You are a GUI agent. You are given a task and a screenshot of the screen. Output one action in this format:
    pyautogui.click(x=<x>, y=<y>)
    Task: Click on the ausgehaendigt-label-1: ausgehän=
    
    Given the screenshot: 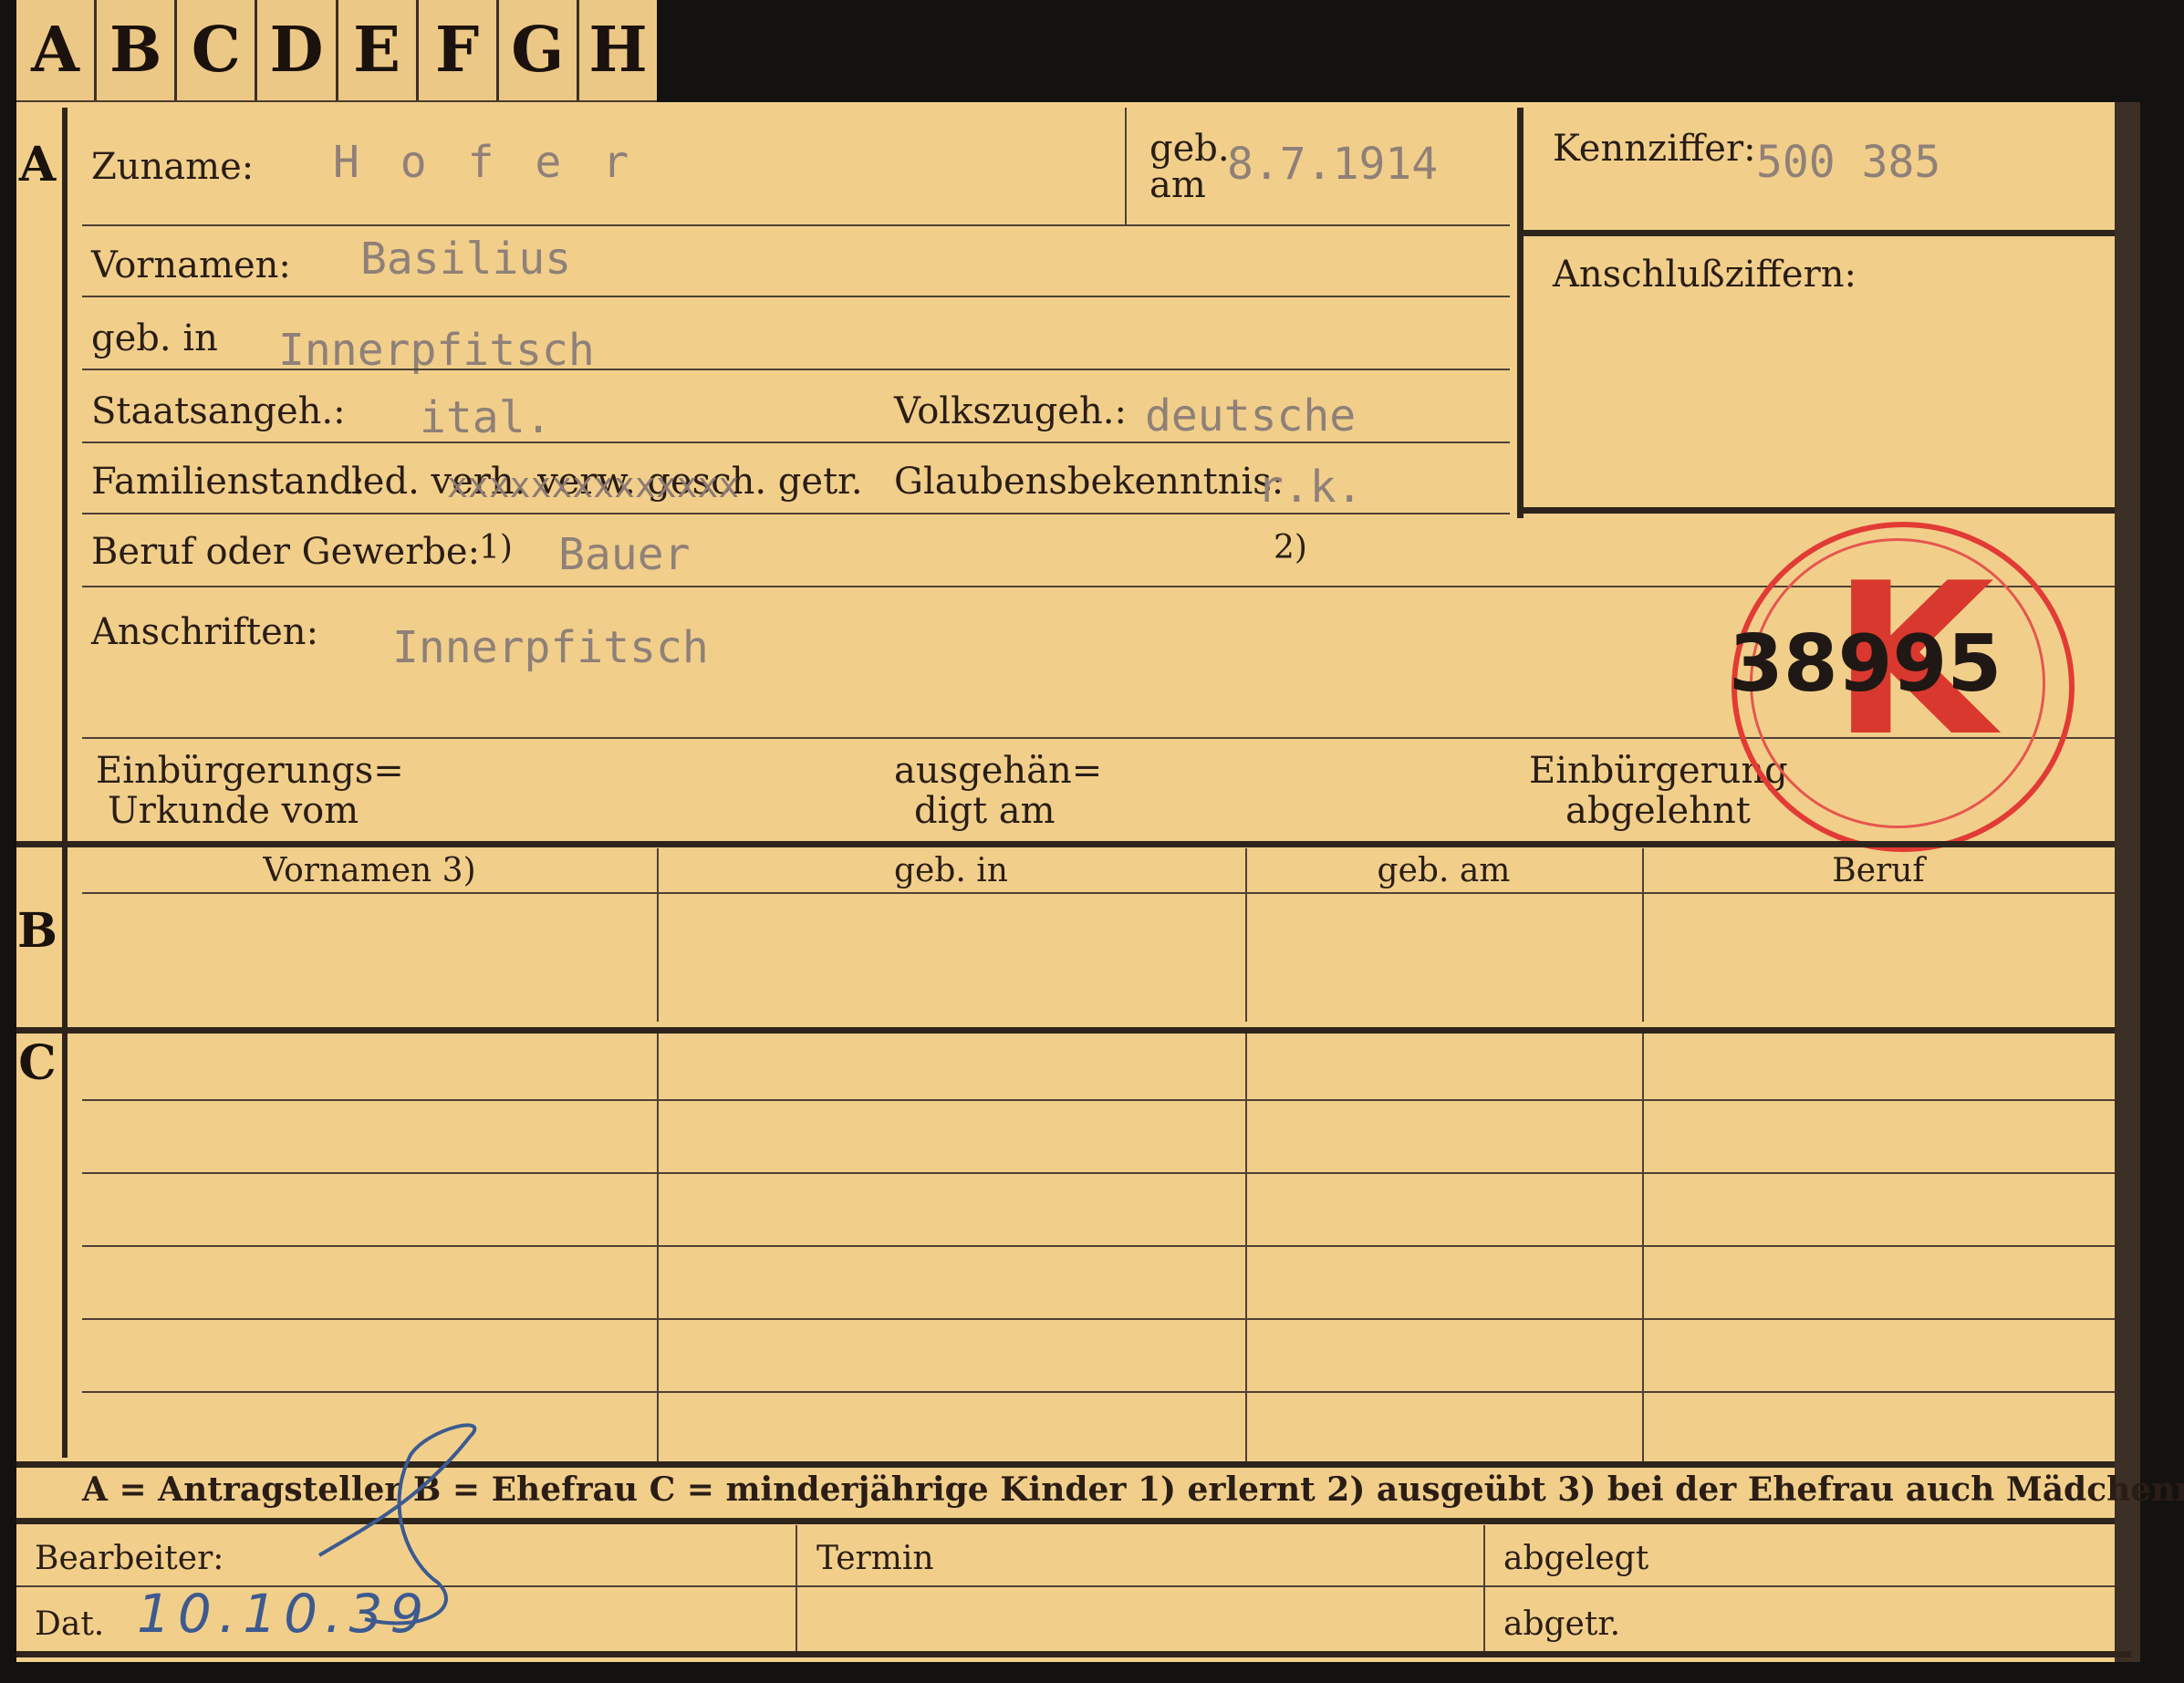 What is the action you would take?
    pyautogui.click(x=998, y=771)
    